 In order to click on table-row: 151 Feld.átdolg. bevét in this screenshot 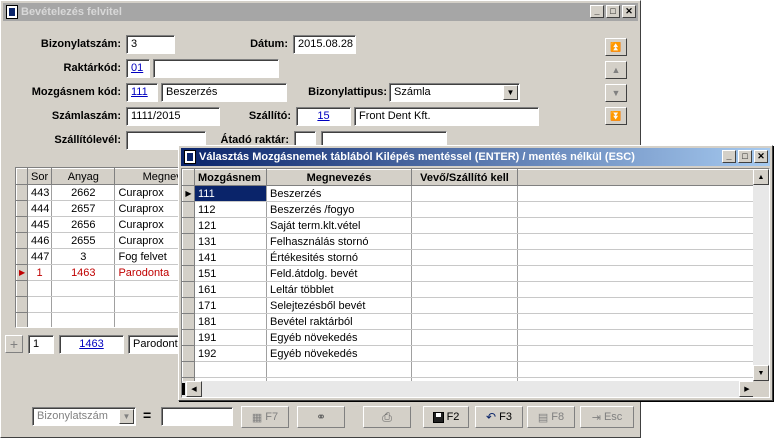, I will do `click(470, 273)`.